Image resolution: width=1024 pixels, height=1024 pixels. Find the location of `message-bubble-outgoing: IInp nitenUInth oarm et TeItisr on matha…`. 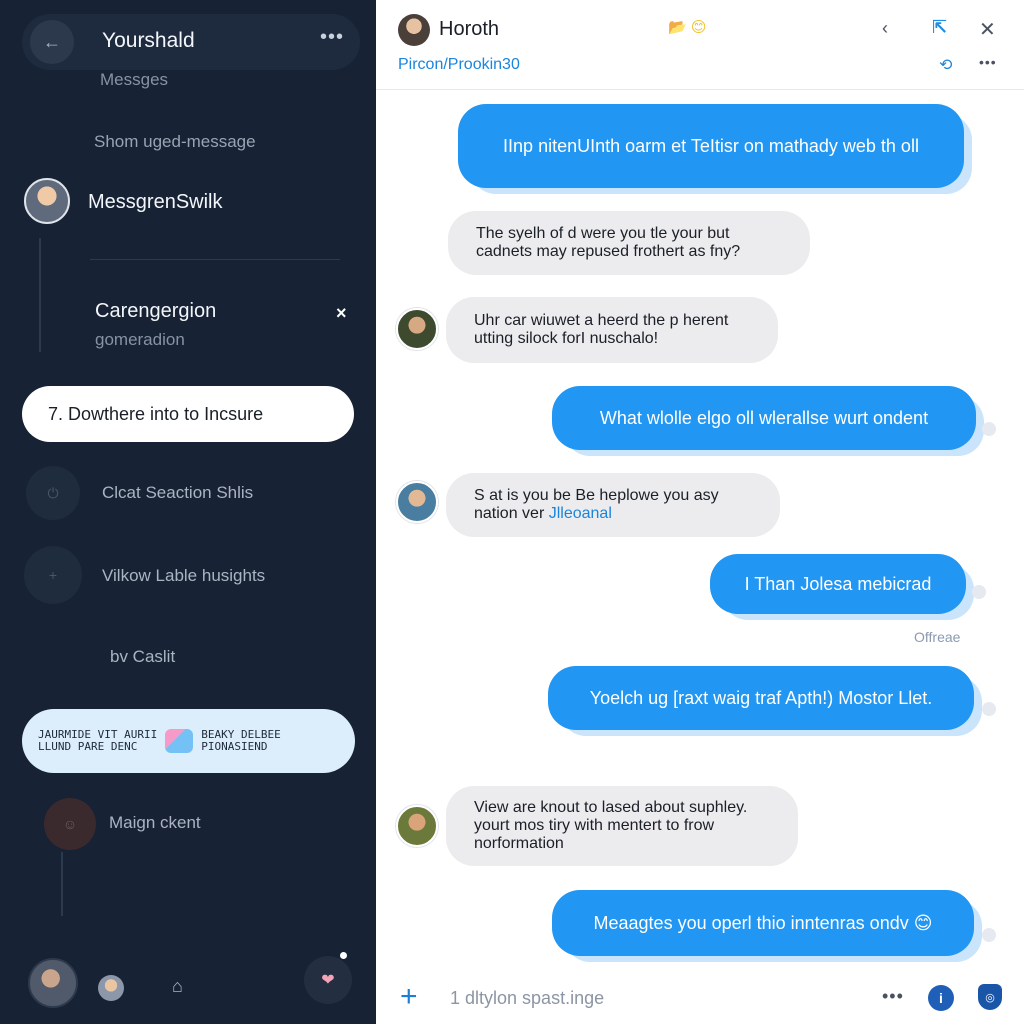

message-bubble-outgoing: IInp nitenUInth oarm et TeItisr on matha… is located at coordinates (711, 146).